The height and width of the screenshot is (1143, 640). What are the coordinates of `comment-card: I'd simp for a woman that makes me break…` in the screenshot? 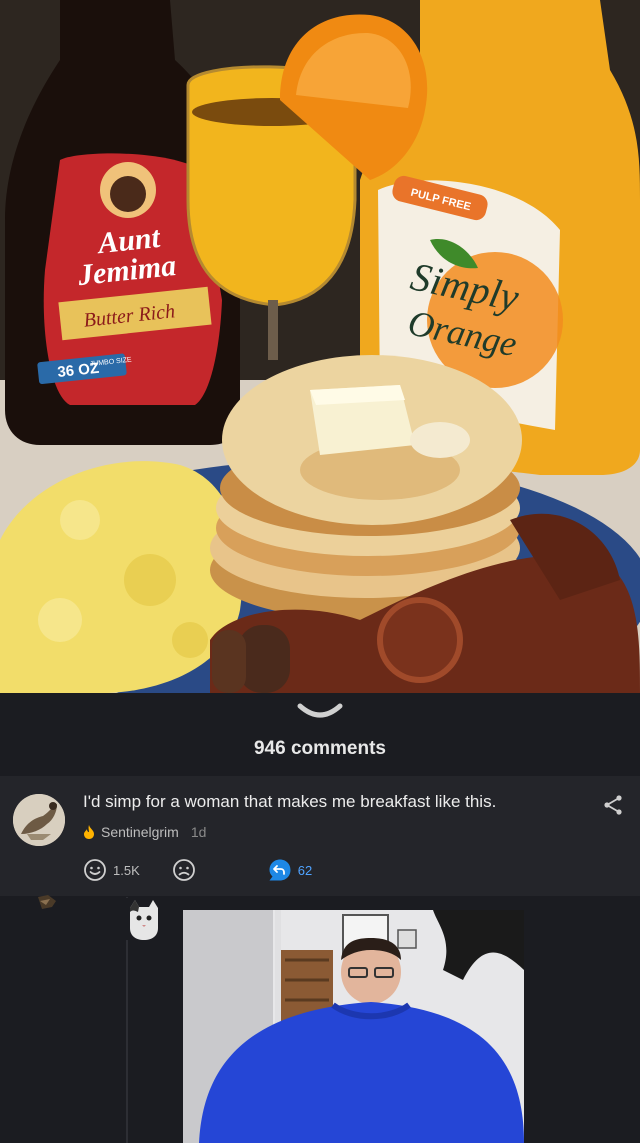 It's located at (320, 836).